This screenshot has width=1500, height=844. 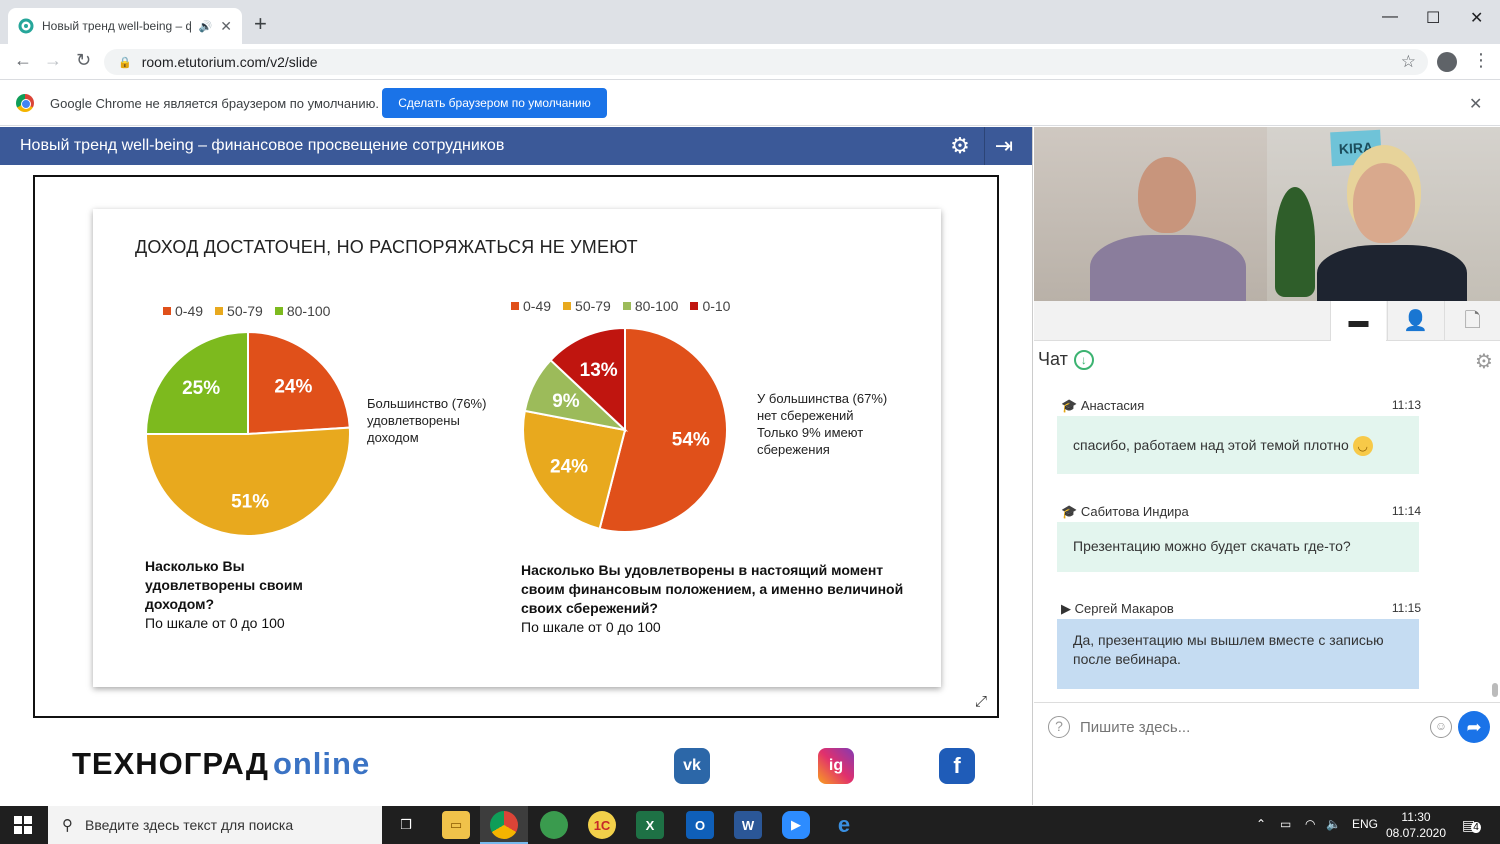 I want to click on send-message-button: ➦, so click(x=1474, y=727).